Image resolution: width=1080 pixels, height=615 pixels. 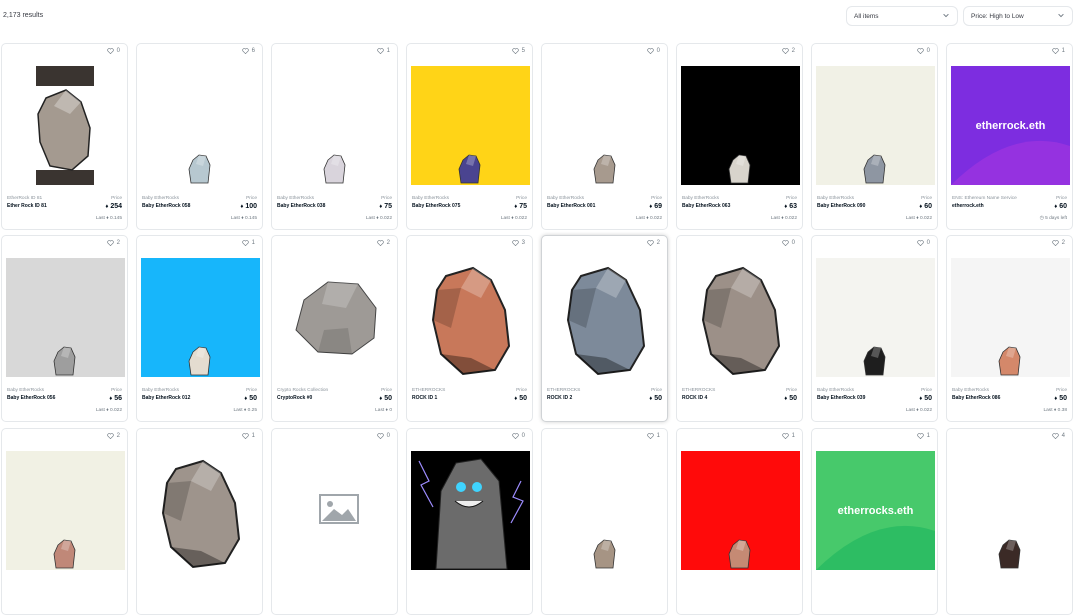 I want to click on asset-card: 2 ETHERROCKS ROCK ID 2 Price ♦ 50, so click(x=604, y=328).